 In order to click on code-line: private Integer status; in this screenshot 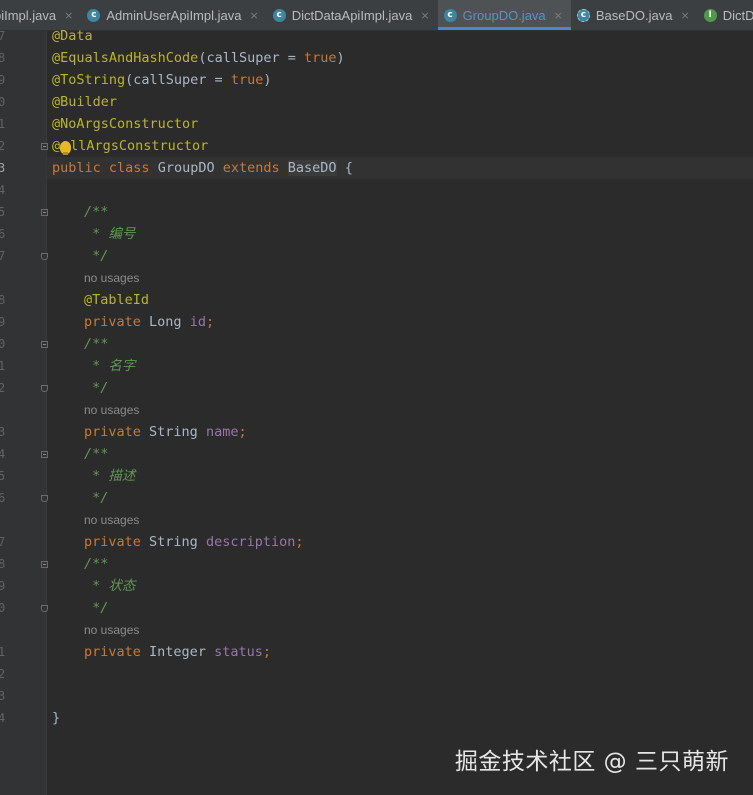, I will do `click(161, 652)`.